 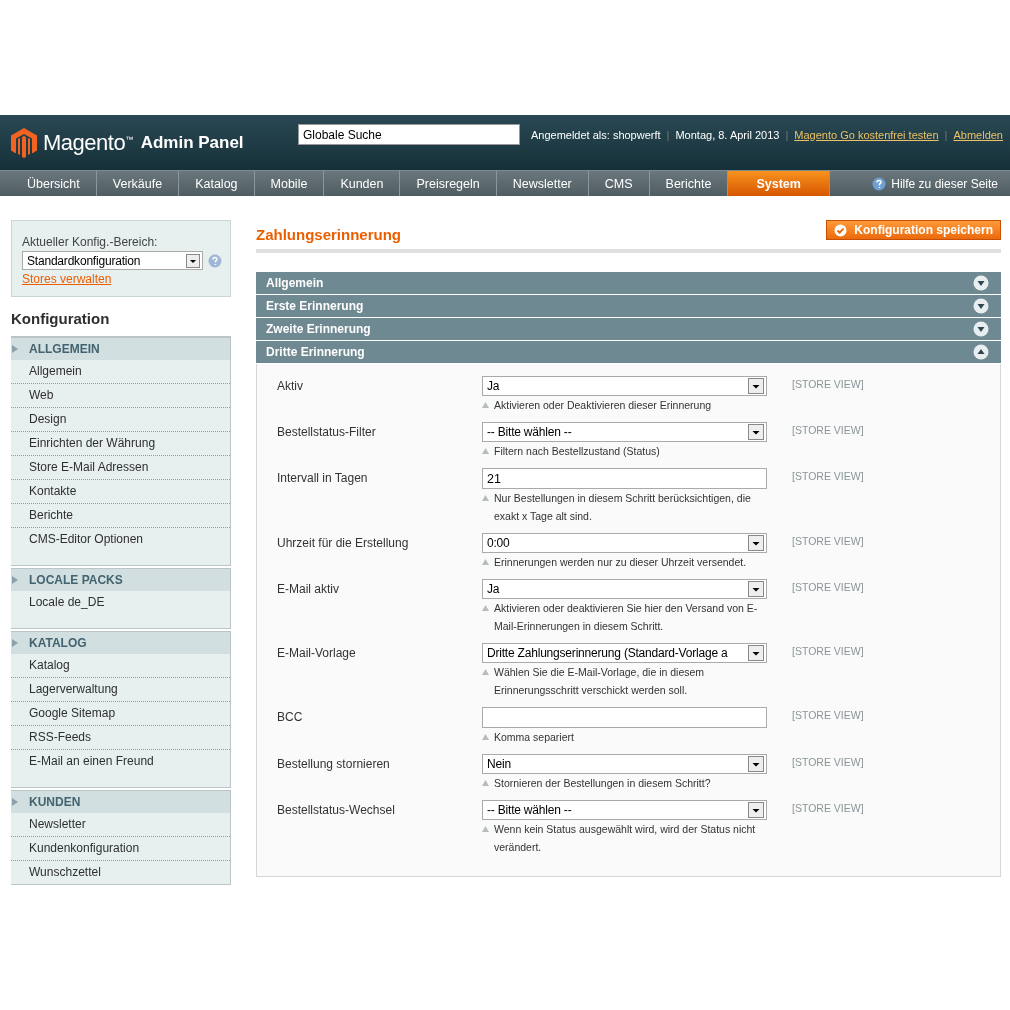 I want to click on input-field, so click(x=624, y=717).